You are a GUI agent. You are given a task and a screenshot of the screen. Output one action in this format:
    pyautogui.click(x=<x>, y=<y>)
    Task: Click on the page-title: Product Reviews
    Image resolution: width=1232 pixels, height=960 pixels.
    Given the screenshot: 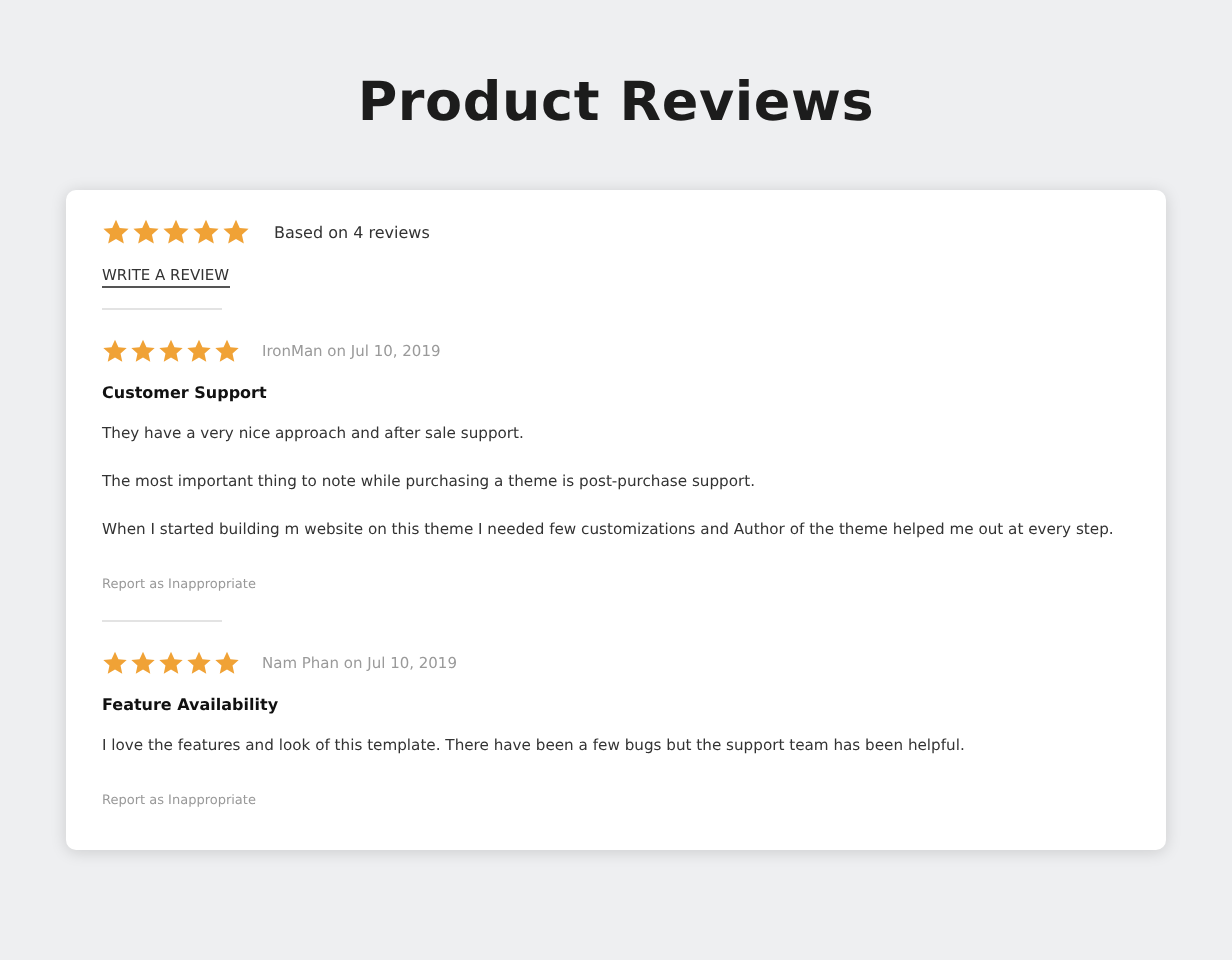 What is the action you would take?
    pyautogui.click(x=616, y=104)
    